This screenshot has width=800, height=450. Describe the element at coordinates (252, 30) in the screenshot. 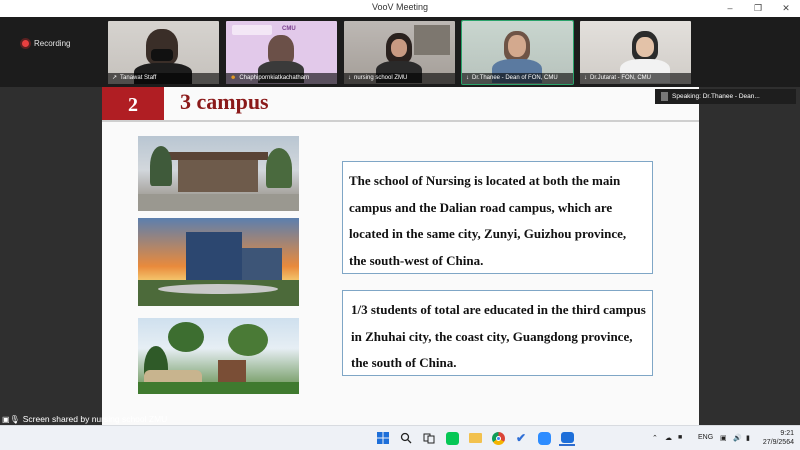

I see `logo-strip` at that location.